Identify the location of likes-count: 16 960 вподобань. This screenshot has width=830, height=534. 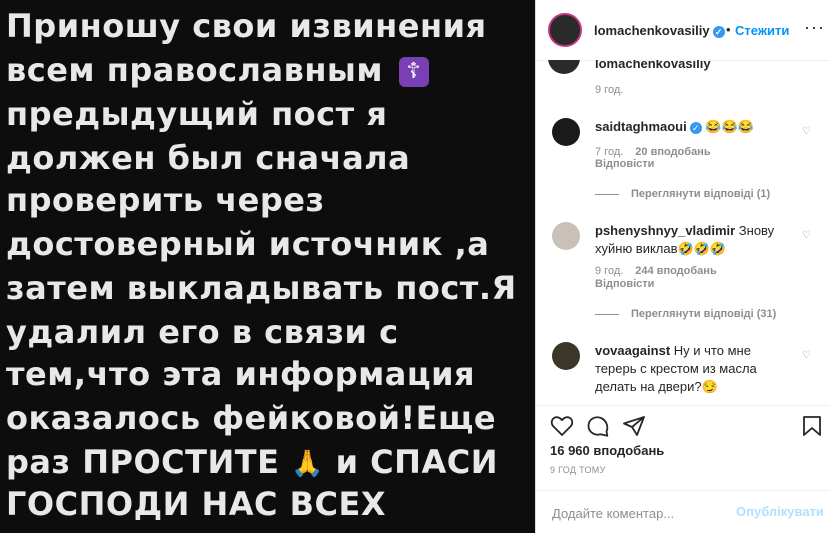
(607, 450).